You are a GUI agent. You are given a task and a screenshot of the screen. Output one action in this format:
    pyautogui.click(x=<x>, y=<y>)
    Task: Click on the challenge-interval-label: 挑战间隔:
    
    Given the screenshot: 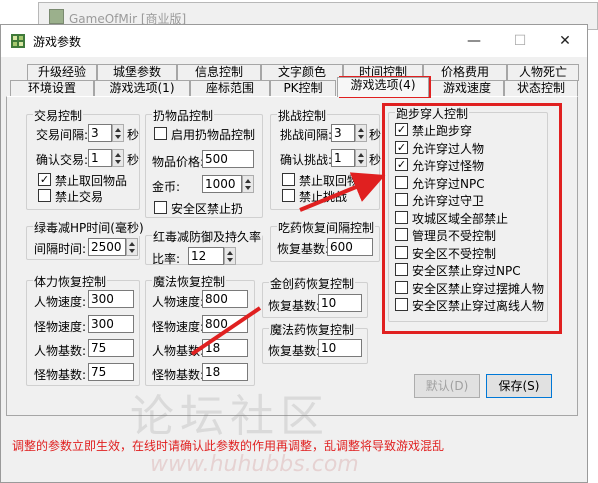 What is the action you would take?
    pyautogui.click(x=306, y=135)
    